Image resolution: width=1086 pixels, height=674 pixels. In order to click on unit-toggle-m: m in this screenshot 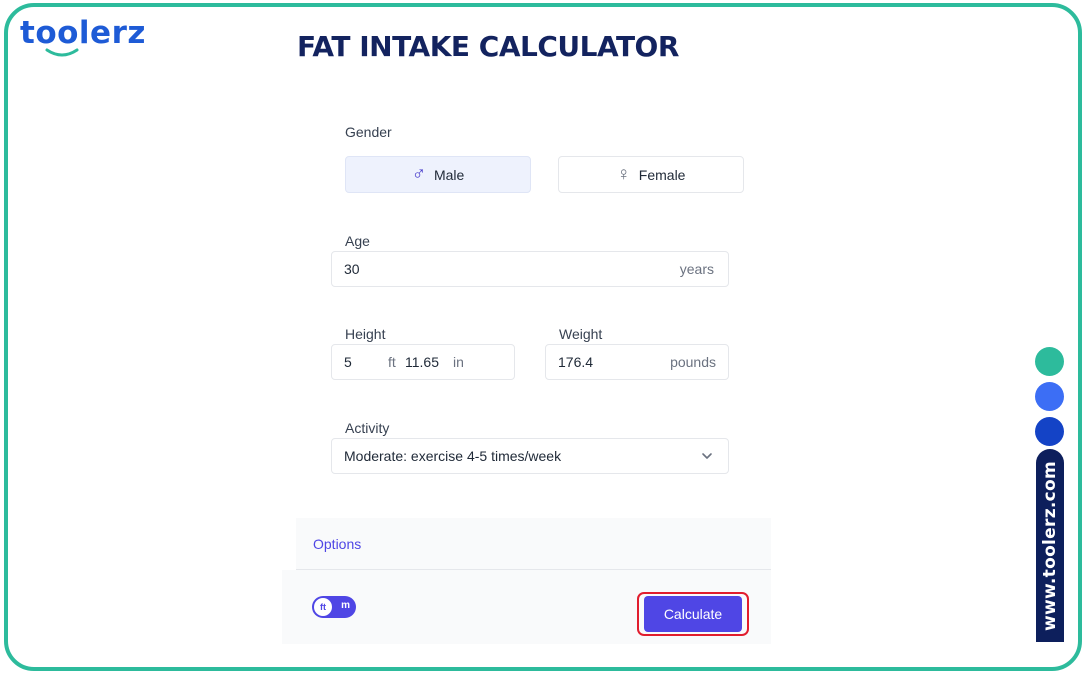, I will do `click(345, 605)`.